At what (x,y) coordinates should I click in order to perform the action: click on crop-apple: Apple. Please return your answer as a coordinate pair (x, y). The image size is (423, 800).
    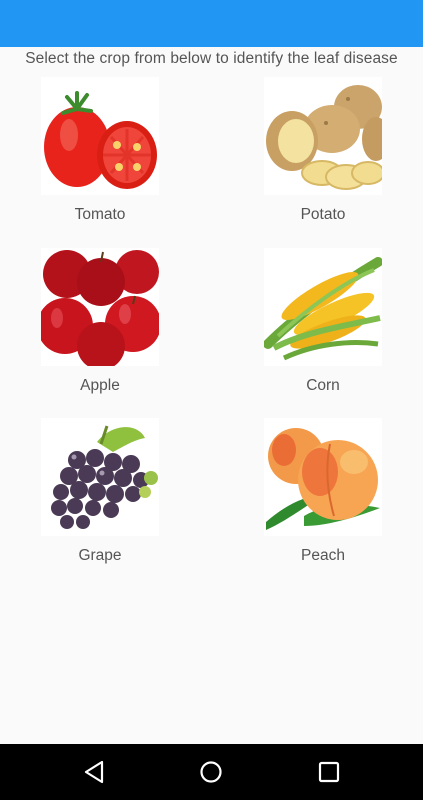
    Looking at the image, I should click on (100, 321).